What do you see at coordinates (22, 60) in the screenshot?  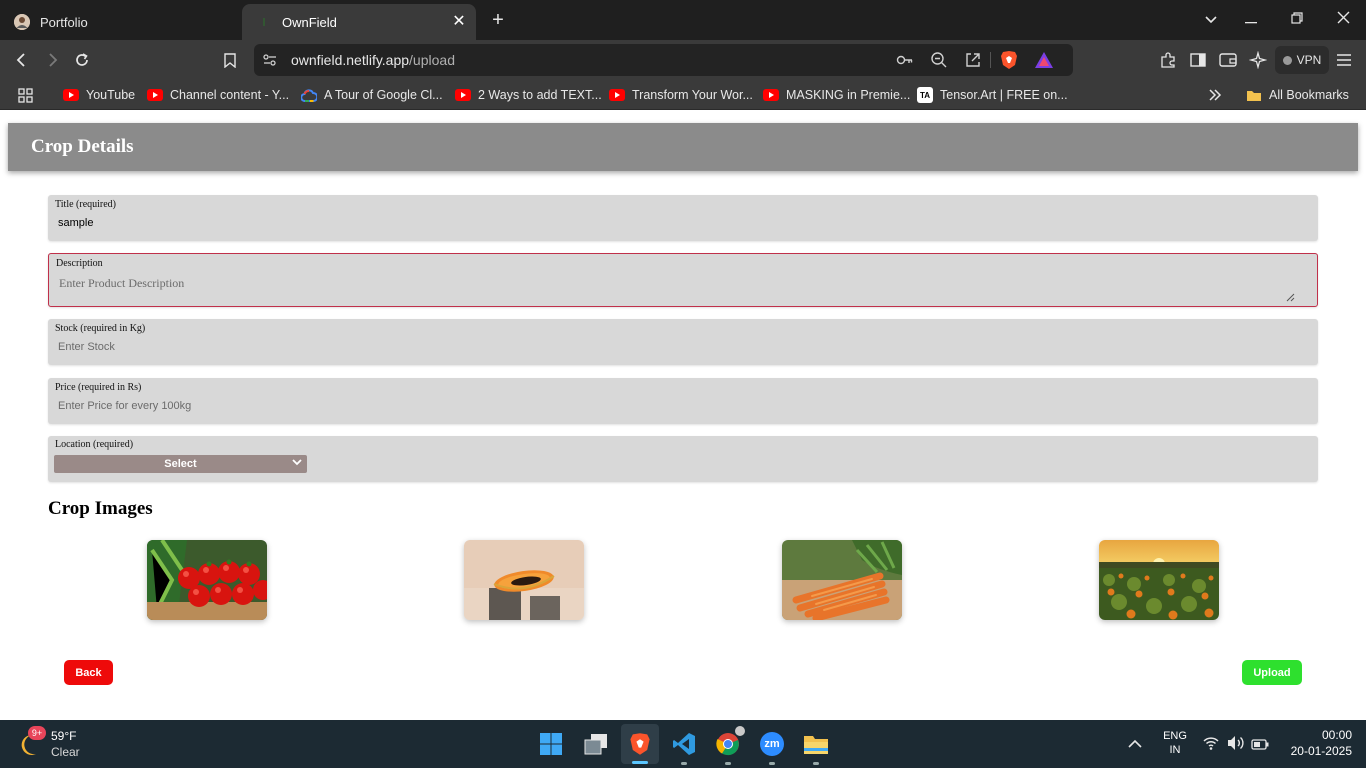 I see `back-arrow-icon` at bounding box center [22, 60].